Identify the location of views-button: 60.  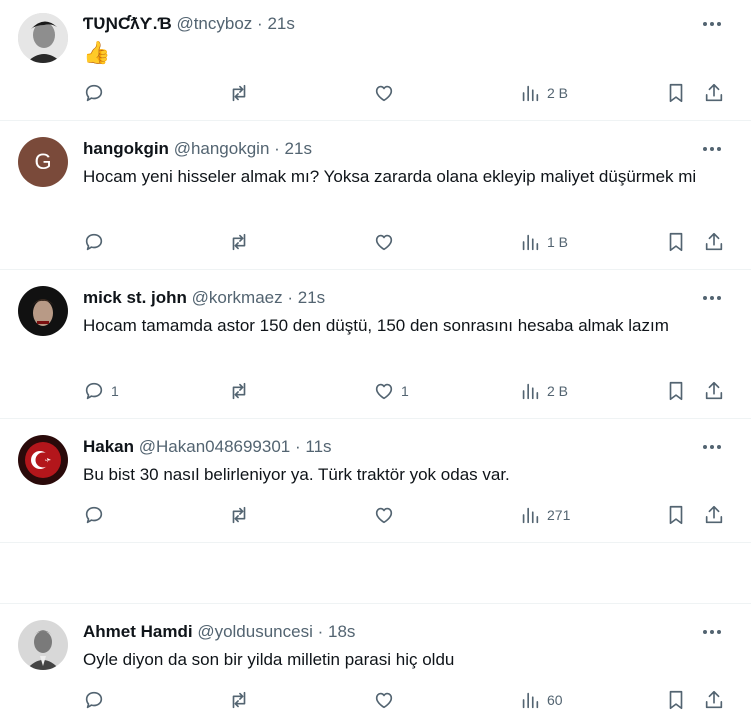
(541, 700).